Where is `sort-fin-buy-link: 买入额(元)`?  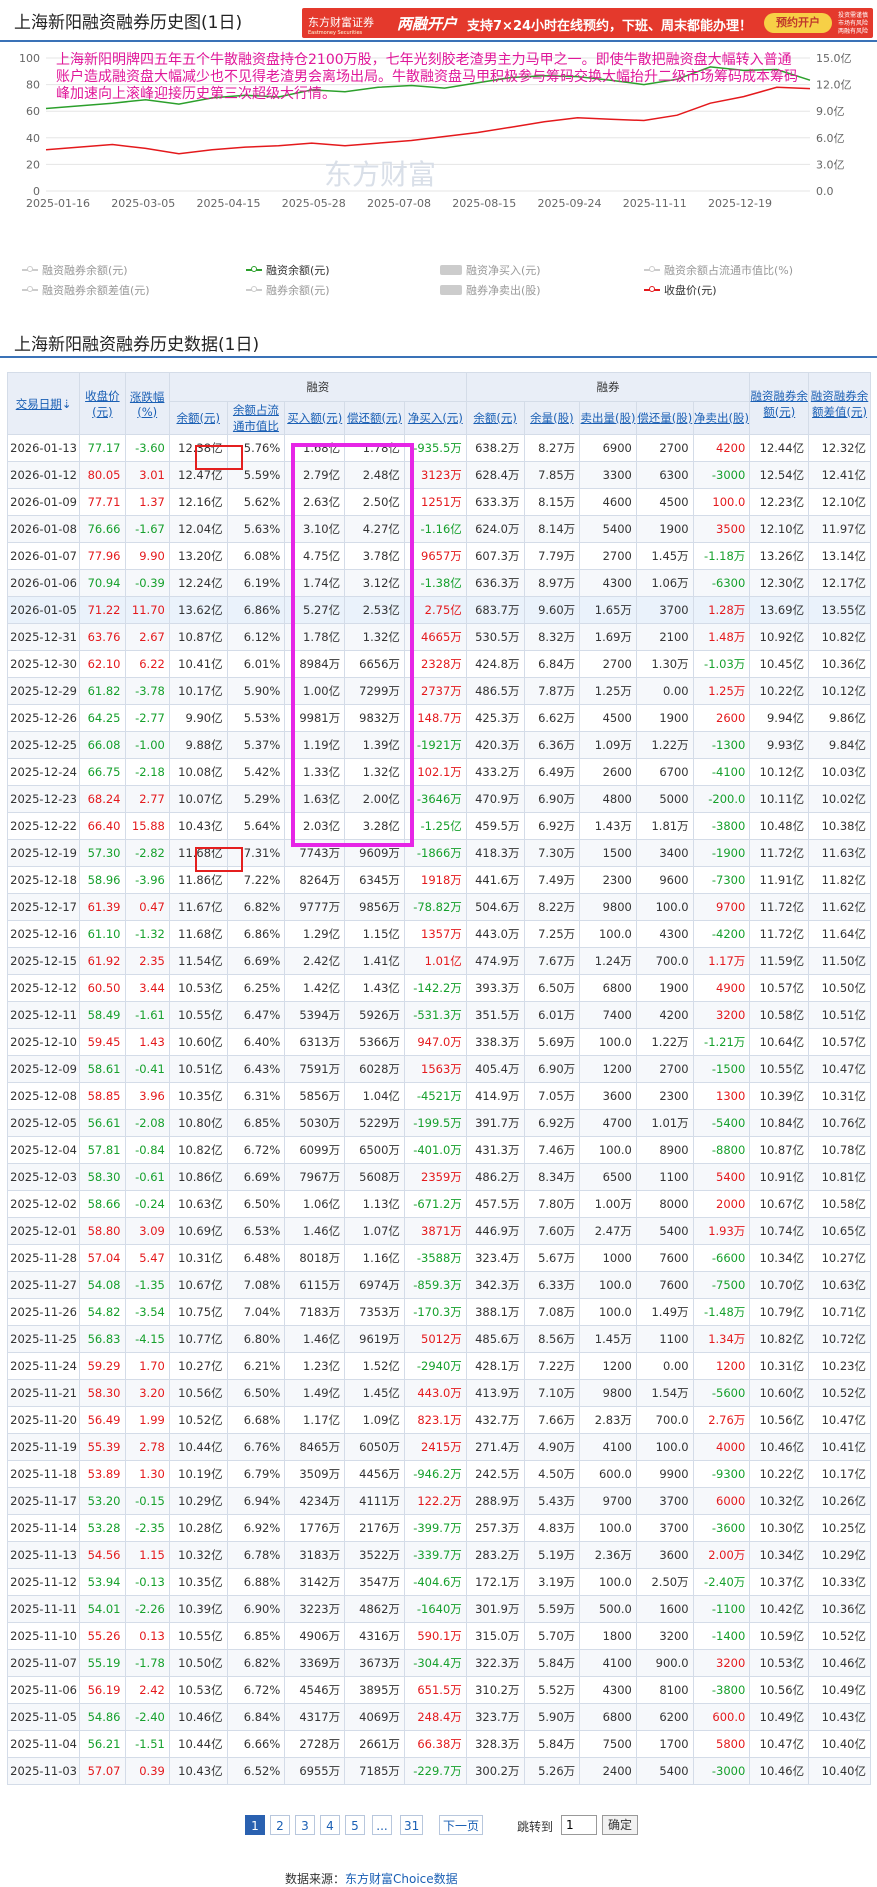
sort-fin-buy-link: 买入额(元) is located at coordinates (315, 418).